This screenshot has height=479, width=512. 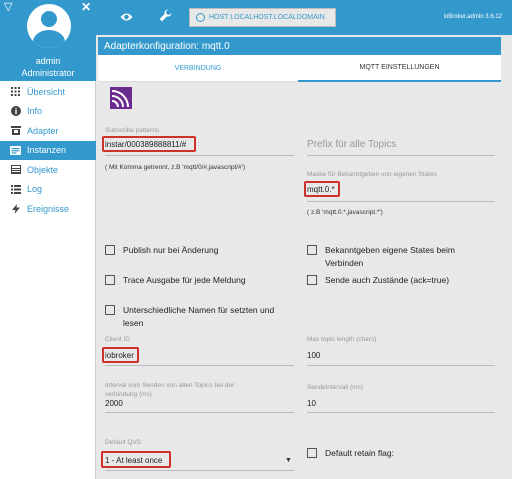 I want to click on sidebar-item-label: Adapter, so click(x=43, y=130).